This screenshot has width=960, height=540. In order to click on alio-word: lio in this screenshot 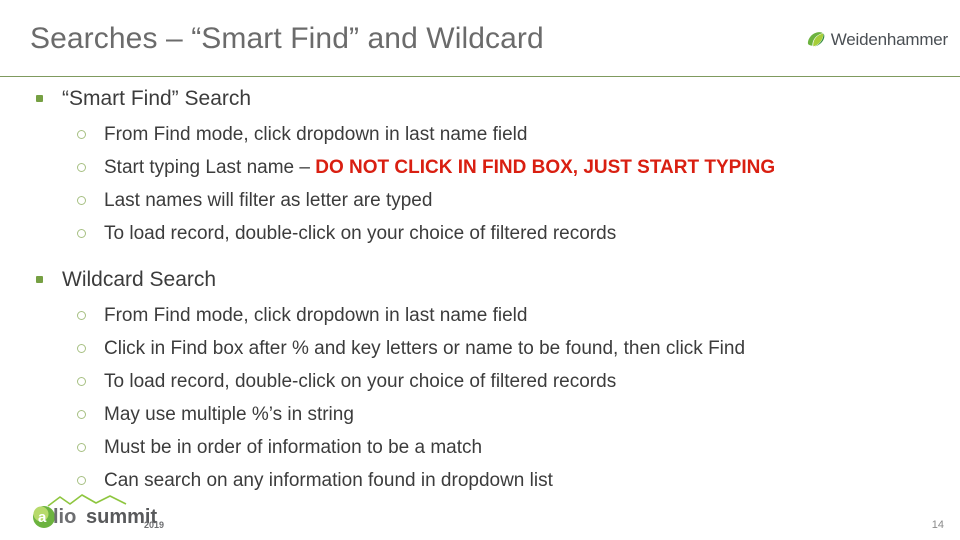, I will do `click(64, 517)`.